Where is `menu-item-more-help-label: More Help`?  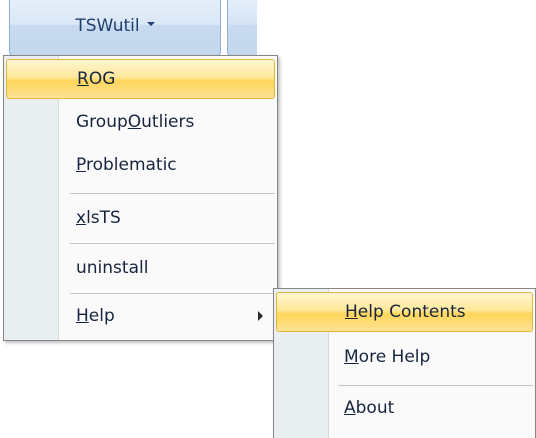 menu-item-more-help-label: More Help is located at coordinates (387, 357).